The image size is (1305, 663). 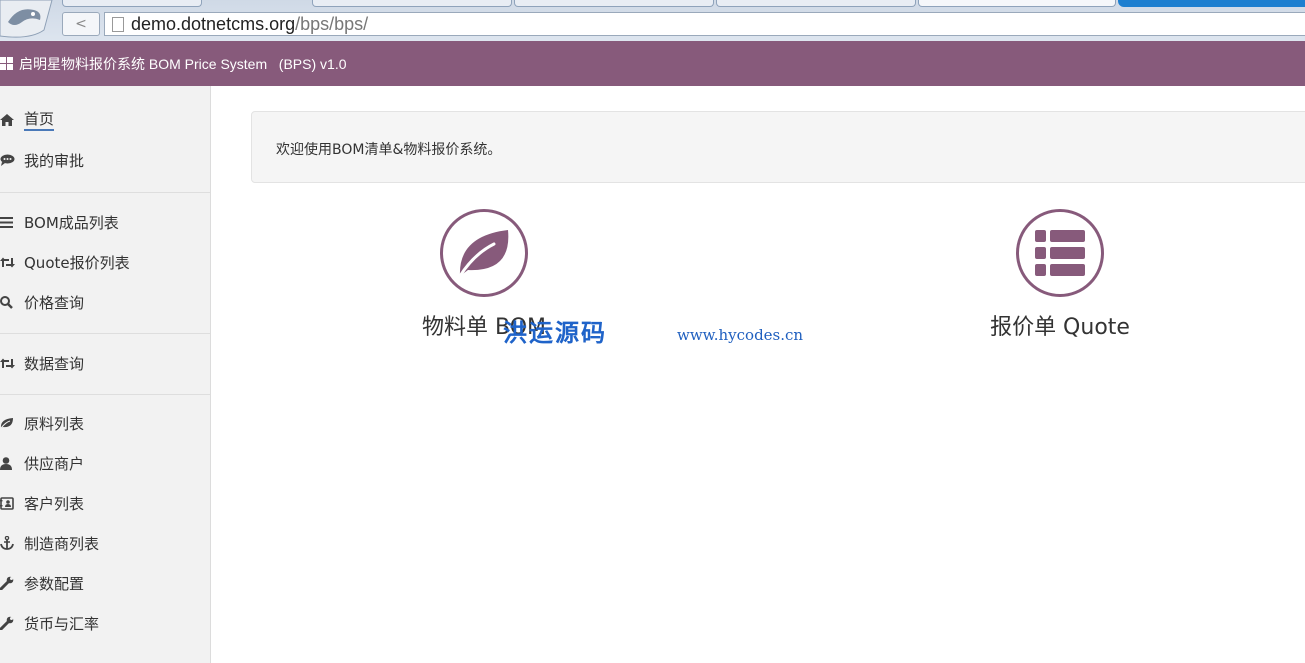 What do you see at coordinates (652, 63) in the screenshot?
I see `app-header: 启明星物料报价系统 BOM Price System (BPS) v1.0` at bounding box center [652, 63].